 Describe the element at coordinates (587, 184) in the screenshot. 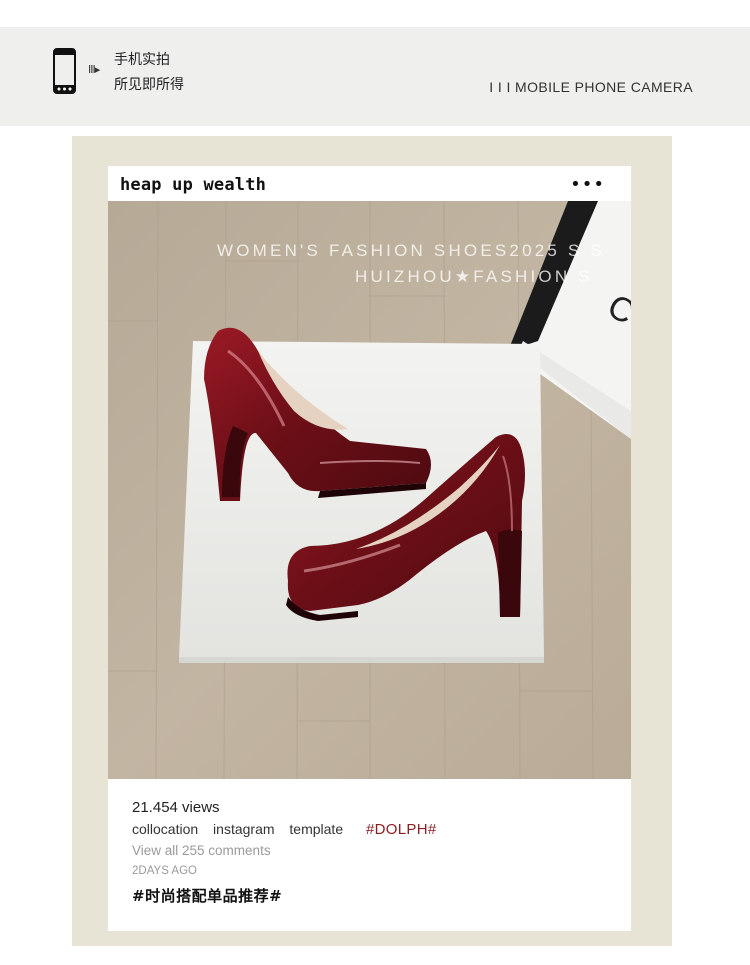

I see `more-horizontal-icon: •••` at that location.